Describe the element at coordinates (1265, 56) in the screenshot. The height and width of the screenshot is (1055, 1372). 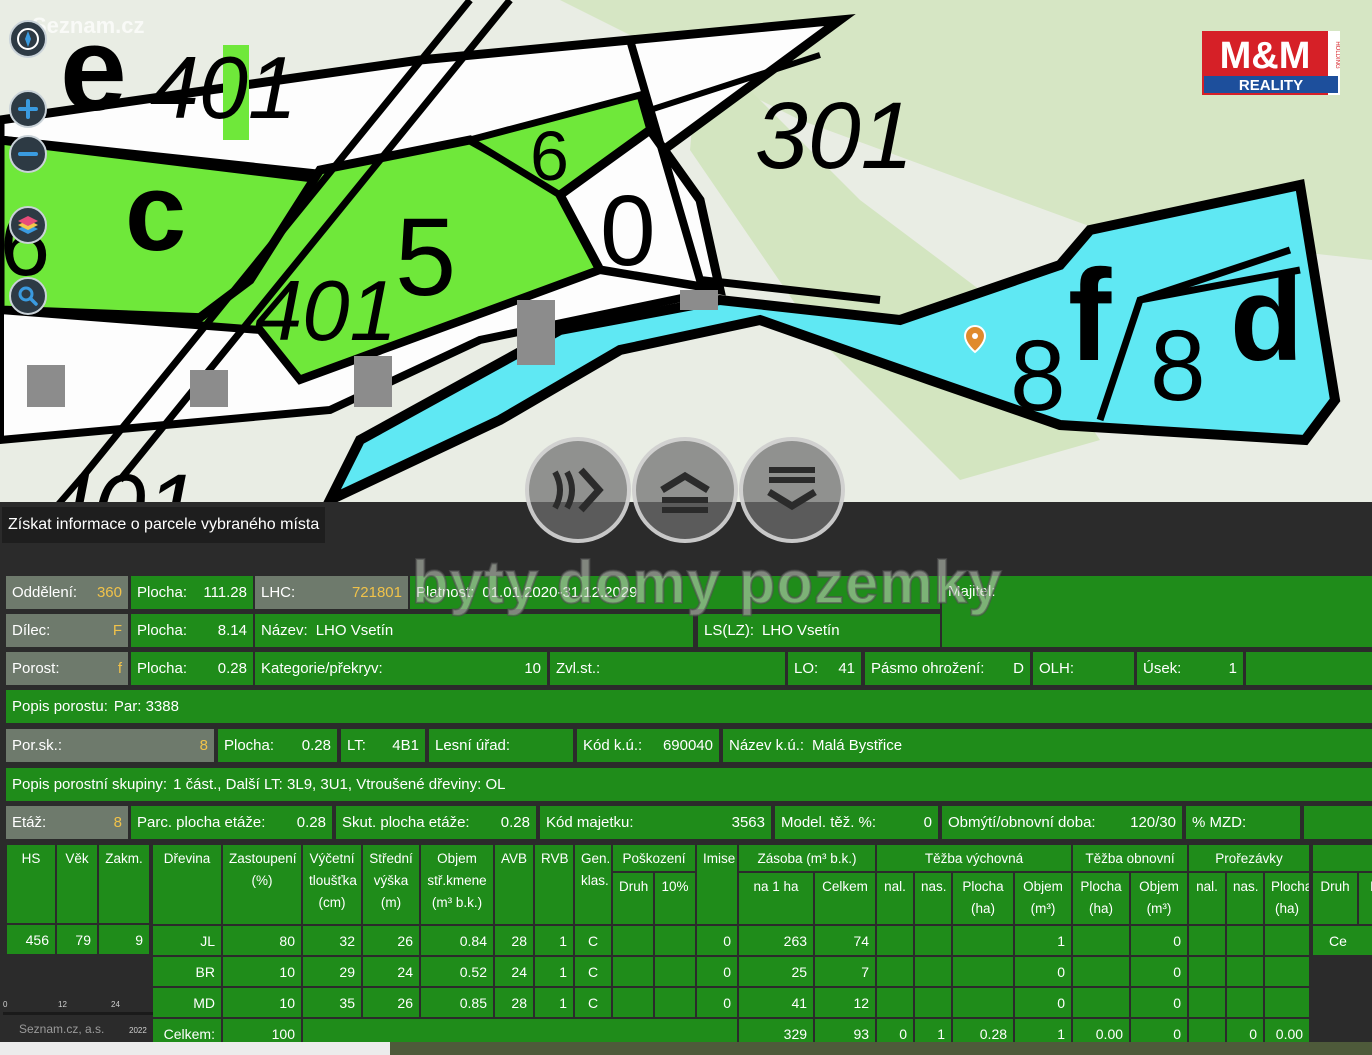
I see `brand-logo-mm: M&M` at that location.